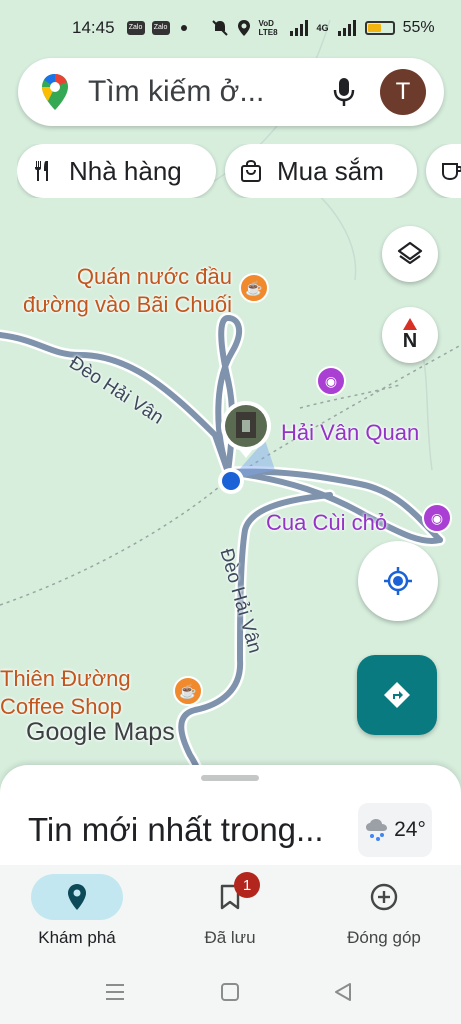  I want to click on my-location-button, so click(398, 581).